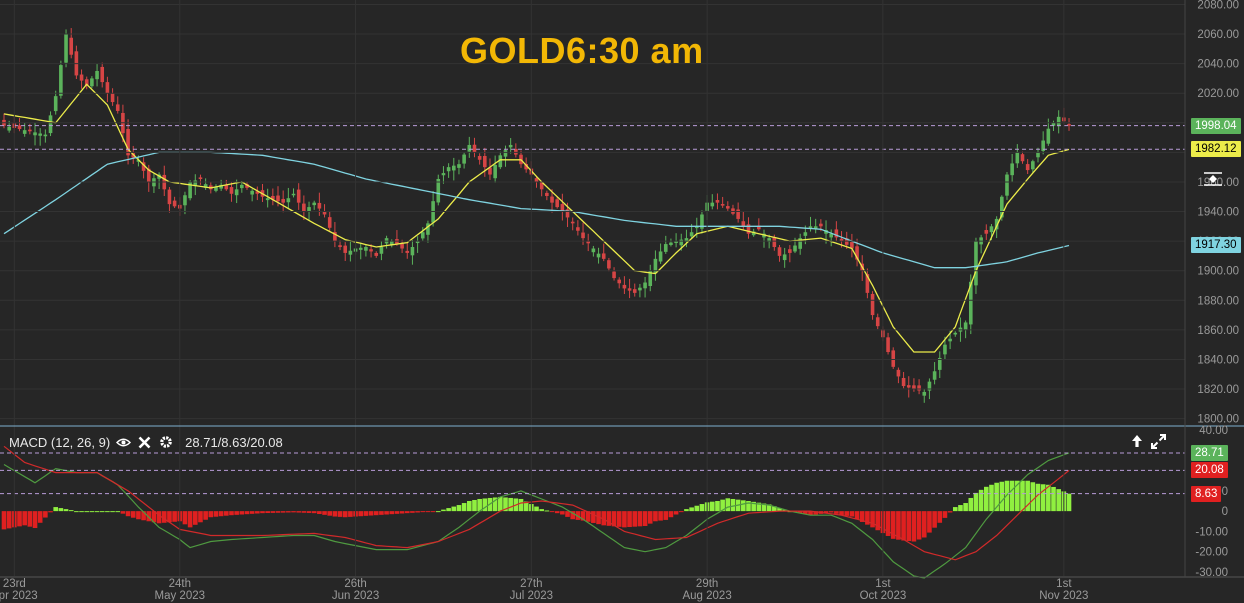 The image size is (1244, 603). I want to click on arrow-up-icon, so click(1137, 443).